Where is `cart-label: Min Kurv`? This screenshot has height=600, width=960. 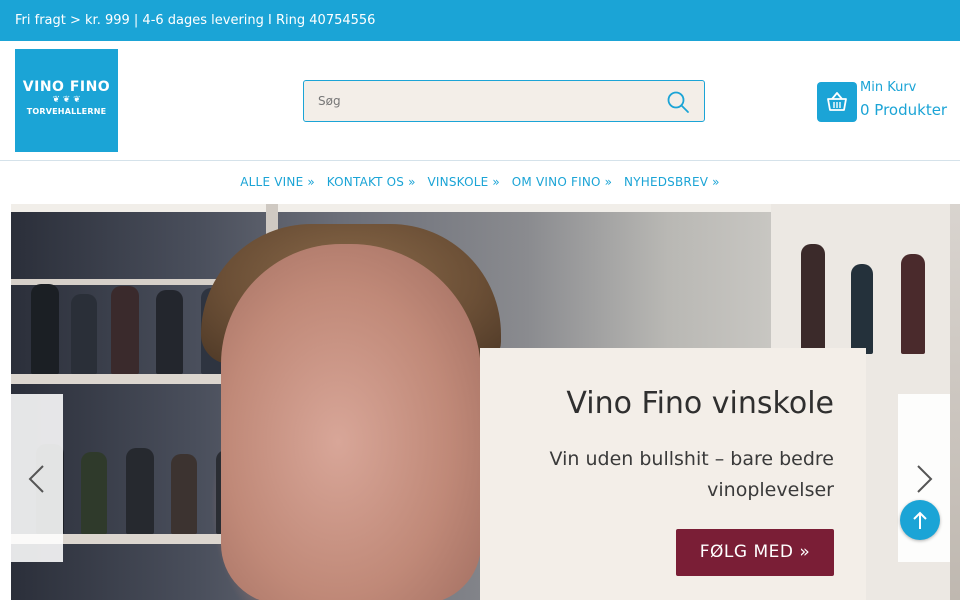
cart-label: Min Kurv is located at coordinates (888, 87).